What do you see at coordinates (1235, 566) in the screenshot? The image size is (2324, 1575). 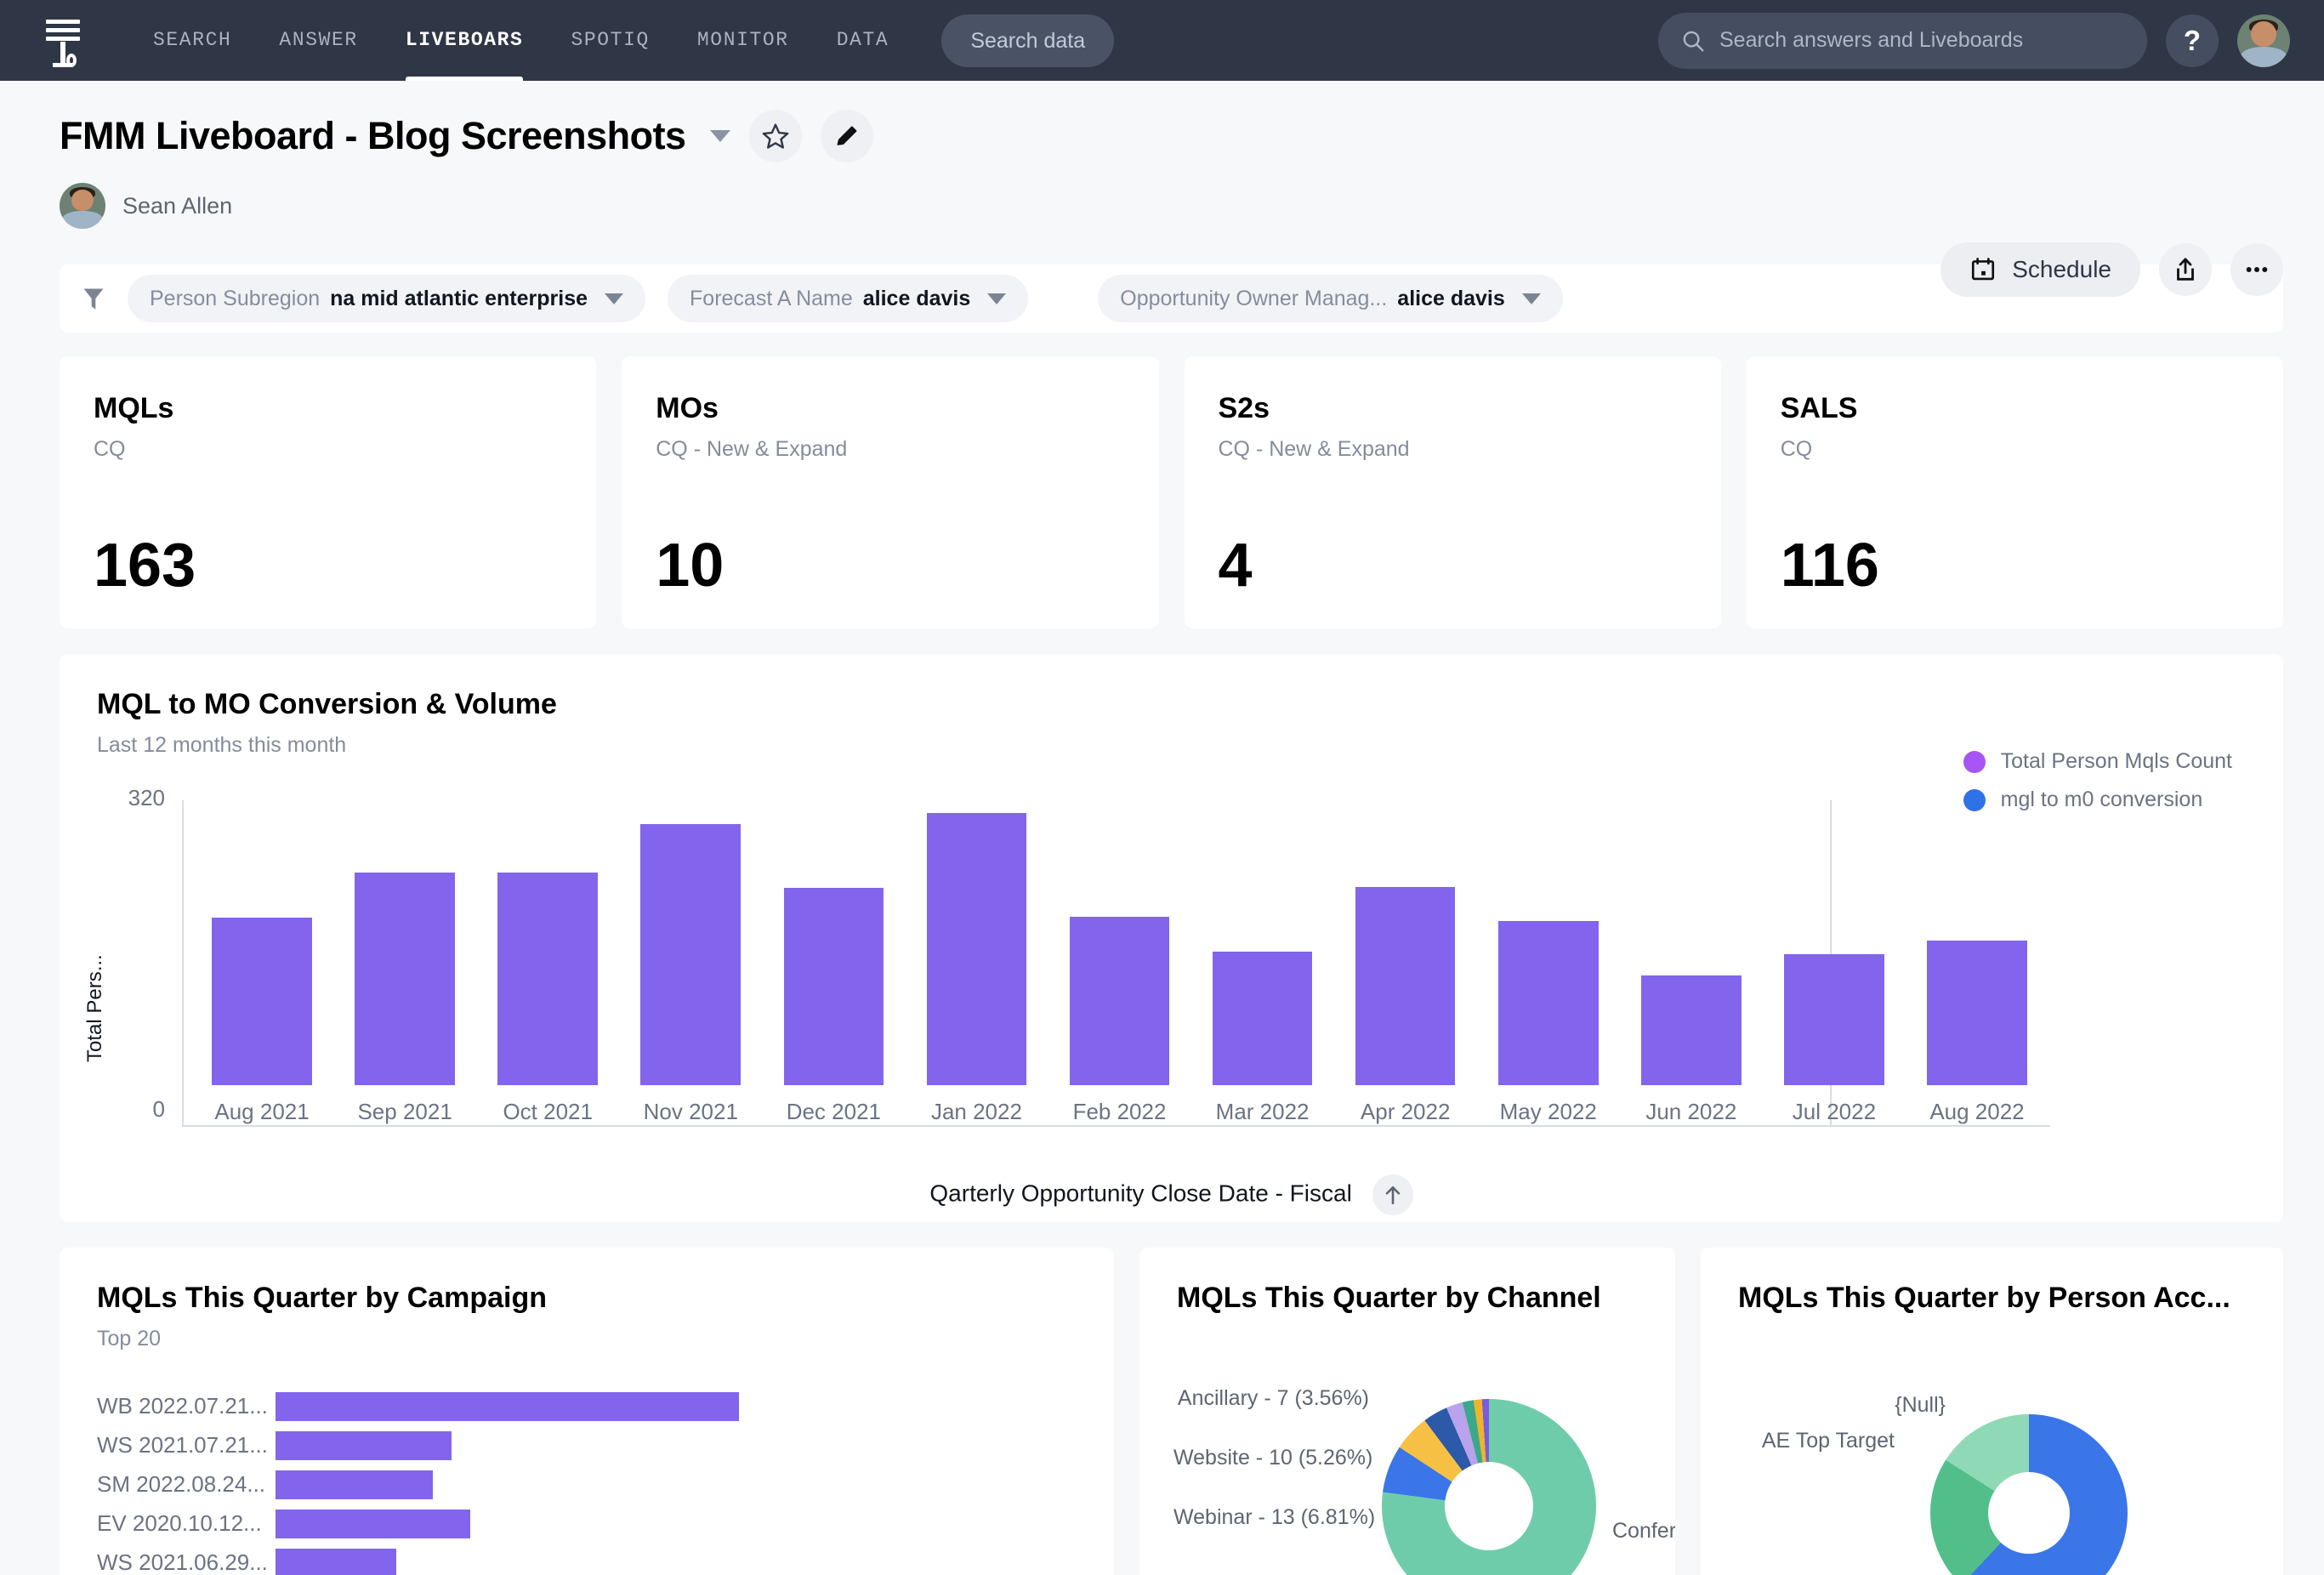 I see `kpi-value: 4` at bounding box center [1235, 566].